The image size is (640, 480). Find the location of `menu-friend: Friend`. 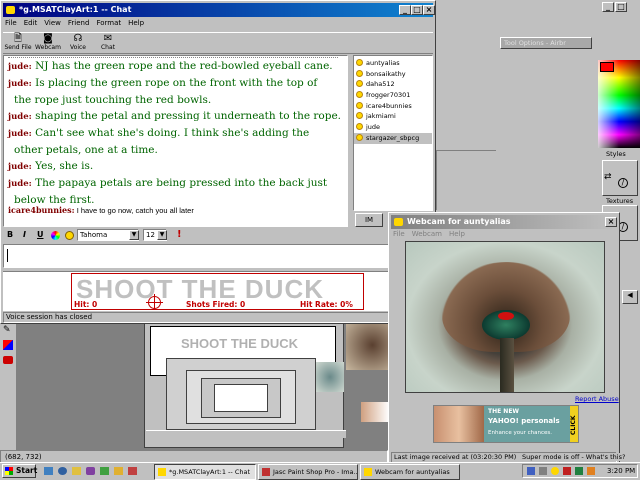

menu-friend: Friend is located at coordinates (79, 23).